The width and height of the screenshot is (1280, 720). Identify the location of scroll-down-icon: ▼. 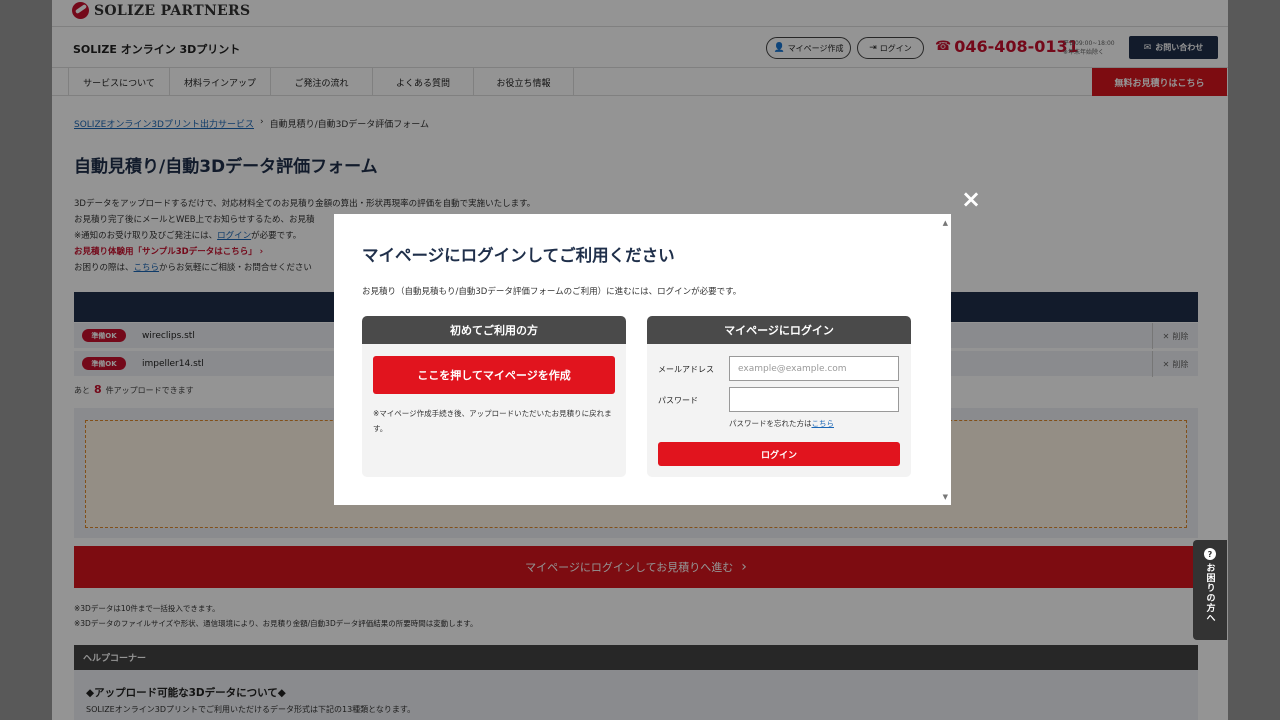
(945, 497).